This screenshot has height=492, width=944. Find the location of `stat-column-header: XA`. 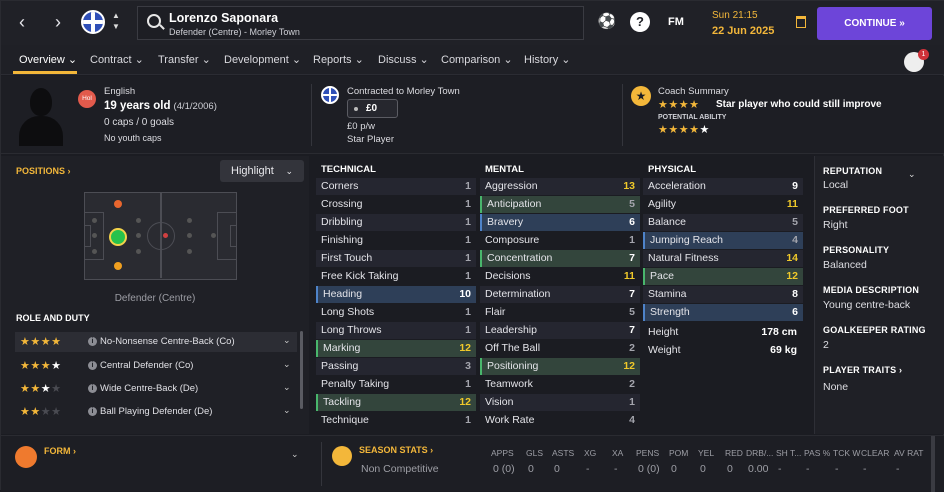

stat-column-header: XA is located at coordinates (617, 453).